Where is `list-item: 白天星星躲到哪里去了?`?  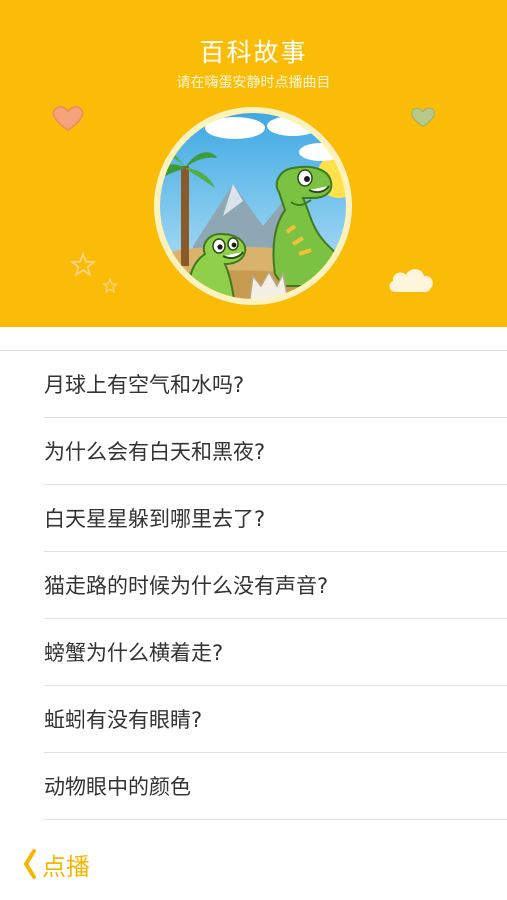 list-item: 白天星星躲到哪里去了? is located at coordinates (275, 518).